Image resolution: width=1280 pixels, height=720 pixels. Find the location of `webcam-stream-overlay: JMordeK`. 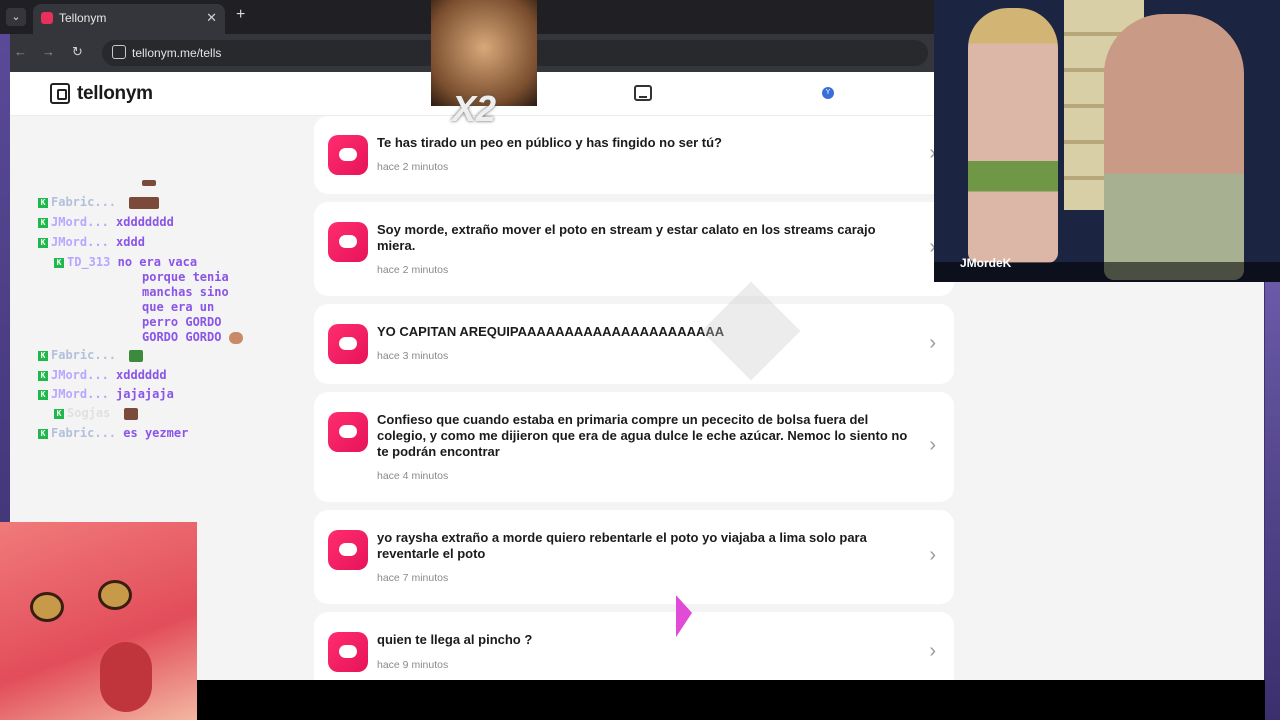

webcam-stream-overlay: JMordeK is located at coordinates (1107, 141).